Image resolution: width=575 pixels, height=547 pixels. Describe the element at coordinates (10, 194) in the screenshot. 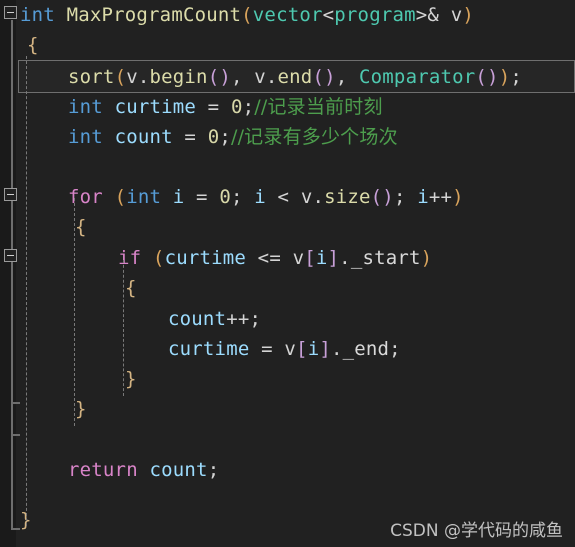

I see `fold-toggle-for-loop` at that location.